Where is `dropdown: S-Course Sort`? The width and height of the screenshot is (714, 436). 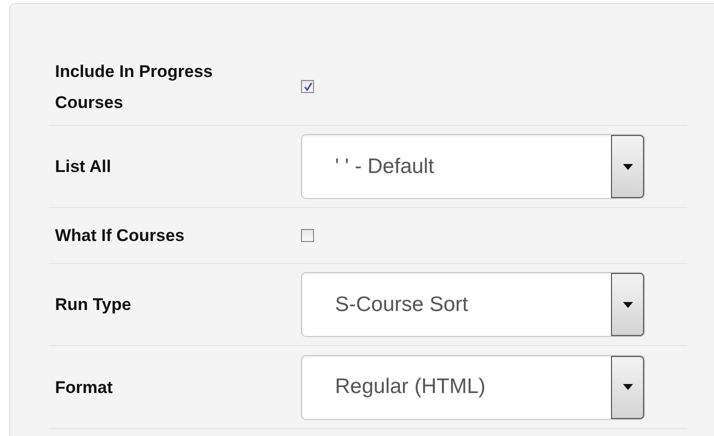 dropdown: S-Course Sort is located at coordinates (473, 304).